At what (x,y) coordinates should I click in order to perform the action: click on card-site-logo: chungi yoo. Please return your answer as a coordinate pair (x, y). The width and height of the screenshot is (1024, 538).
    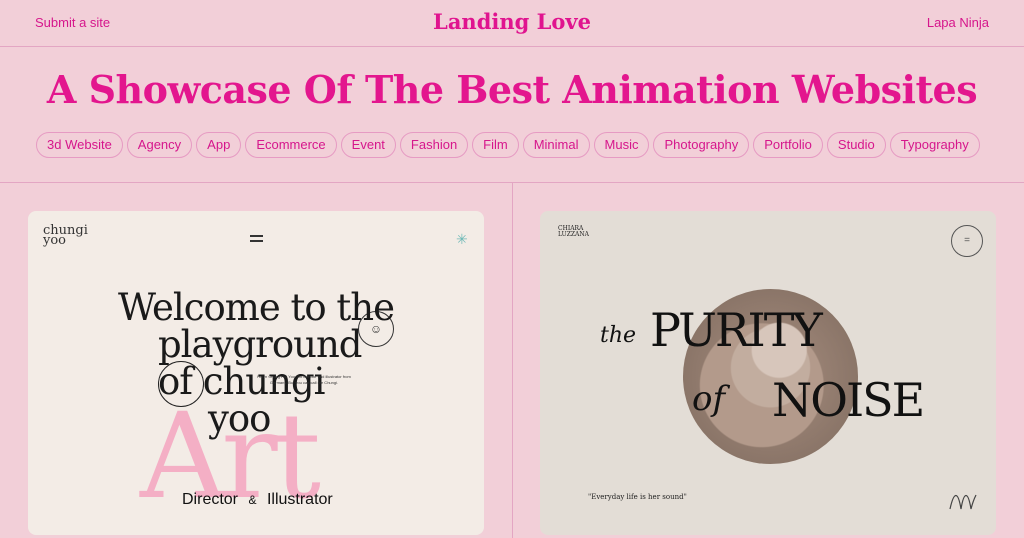
    Looking at the image, I should click on (65, 235).